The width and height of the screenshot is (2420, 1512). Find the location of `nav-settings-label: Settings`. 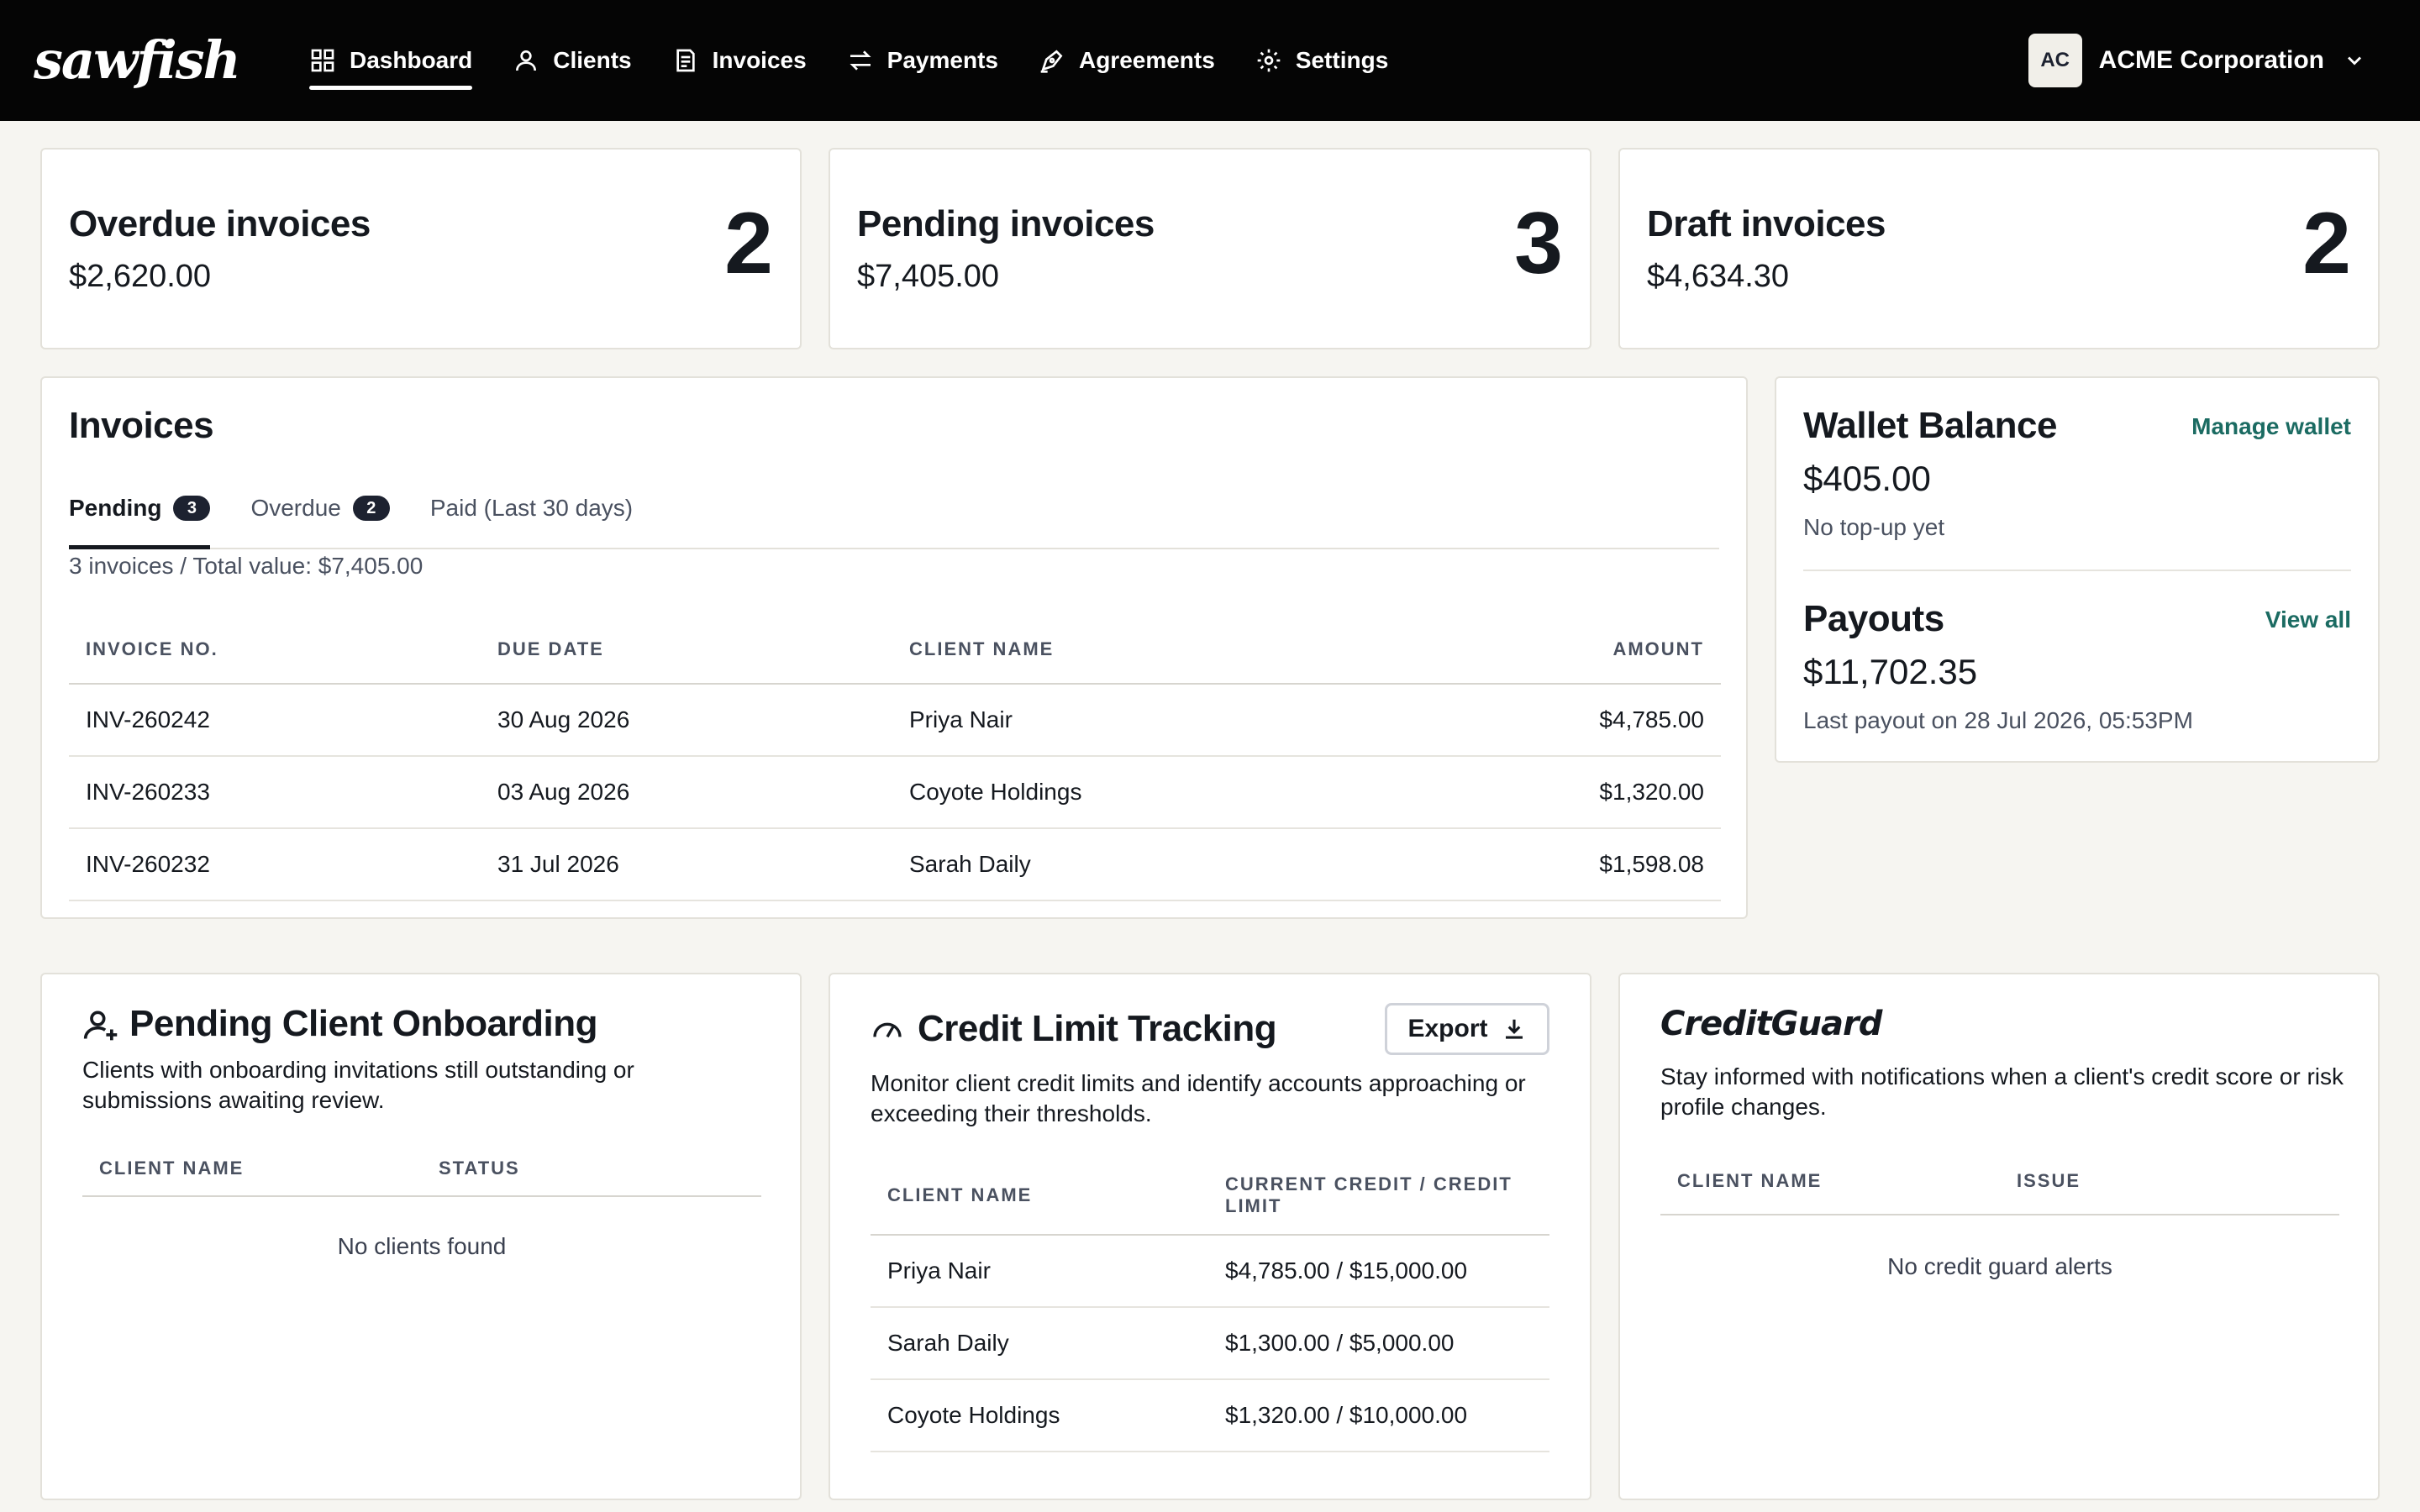

nav-settings-label: Settings is located at coordinates (1342, 60).